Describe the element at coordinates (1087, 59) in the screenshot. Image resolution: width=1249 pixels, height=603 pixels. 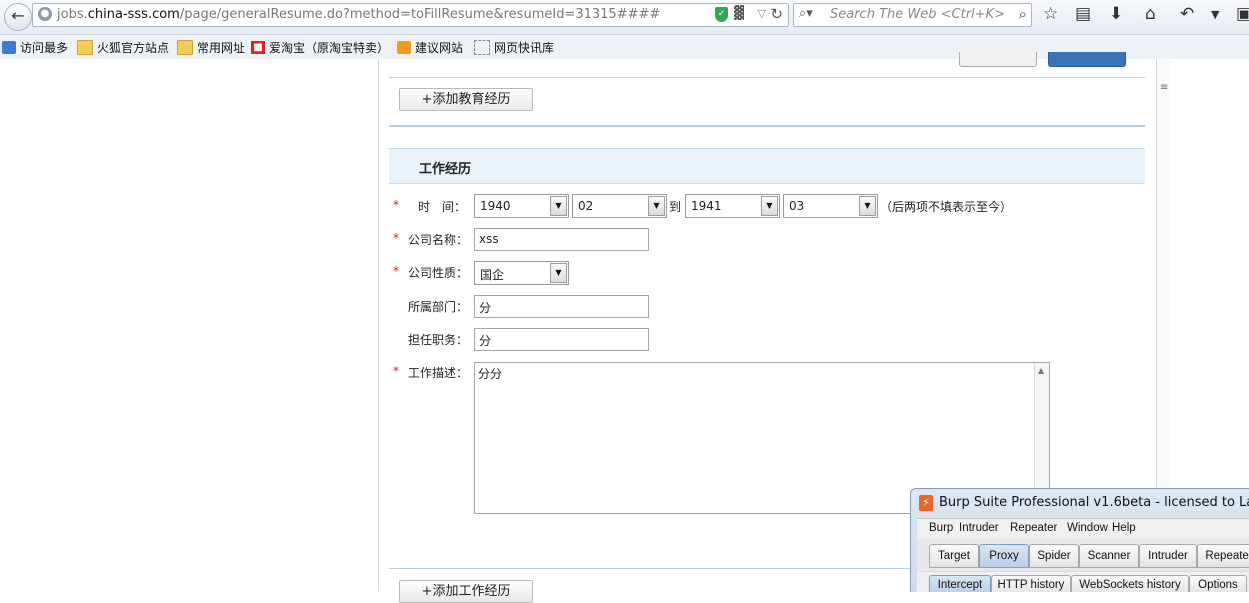
I see `save-button-partial` at that location.